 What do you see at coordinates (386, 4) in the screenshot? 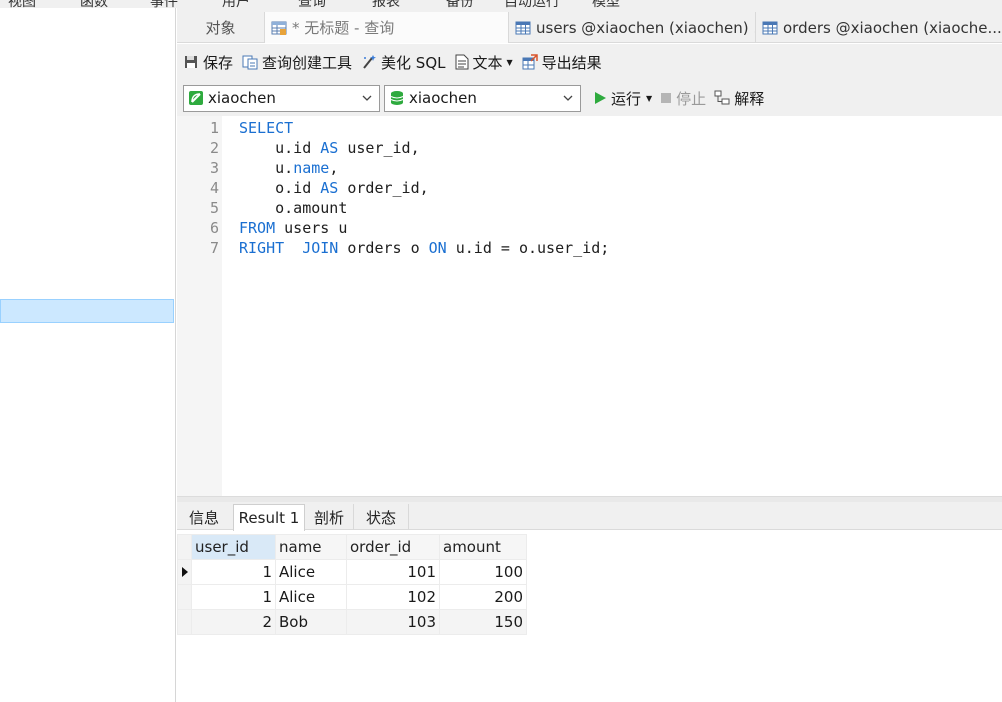
I see `menu-item-reports: 报表` at bounding box center [386, 4].